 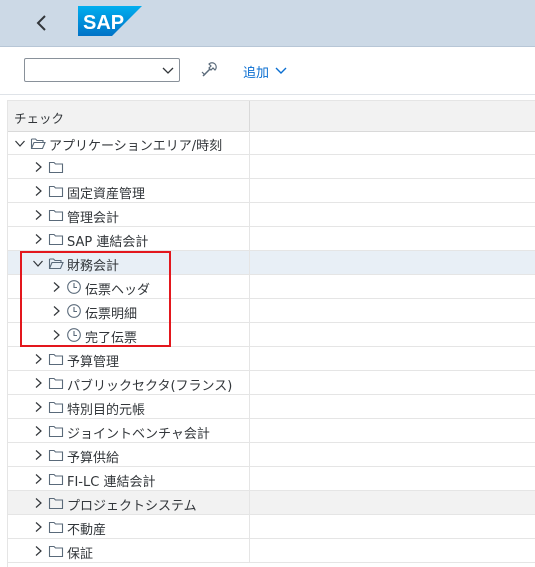 I want to click on tree-row-label: 伝票明細, so click(x=111, y=314).